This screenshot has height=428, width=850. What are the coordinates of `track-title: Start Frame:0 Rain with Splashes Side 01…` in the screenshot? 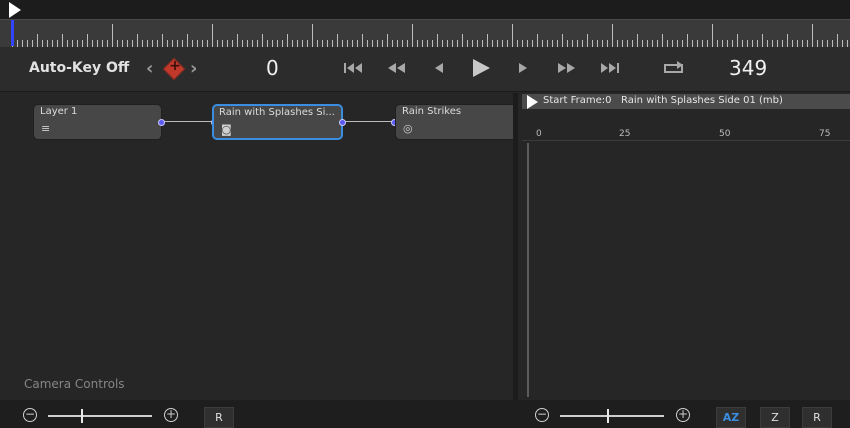 It's located at (663, 100).